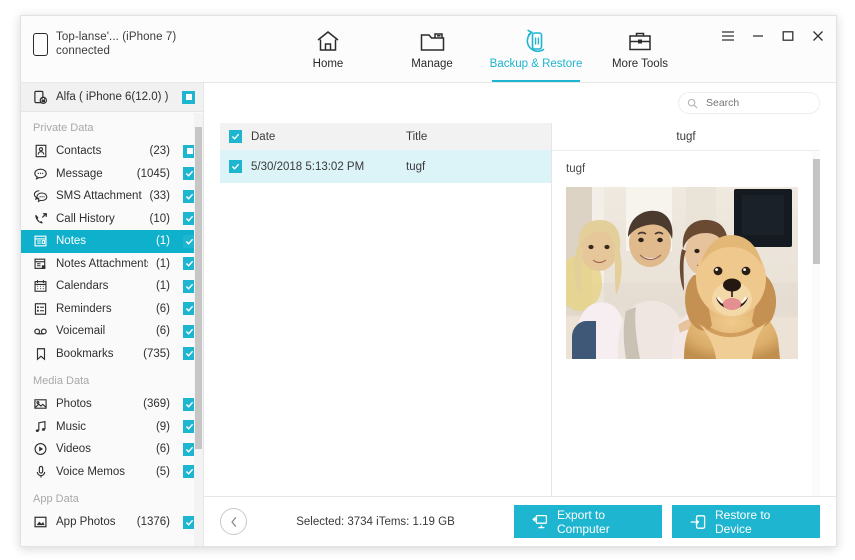 This screenshot has height=560, width=855. What do you see at coordinates (692, 103) in the screenshot?
I see `search-icon` at bounding box center [692, 103].